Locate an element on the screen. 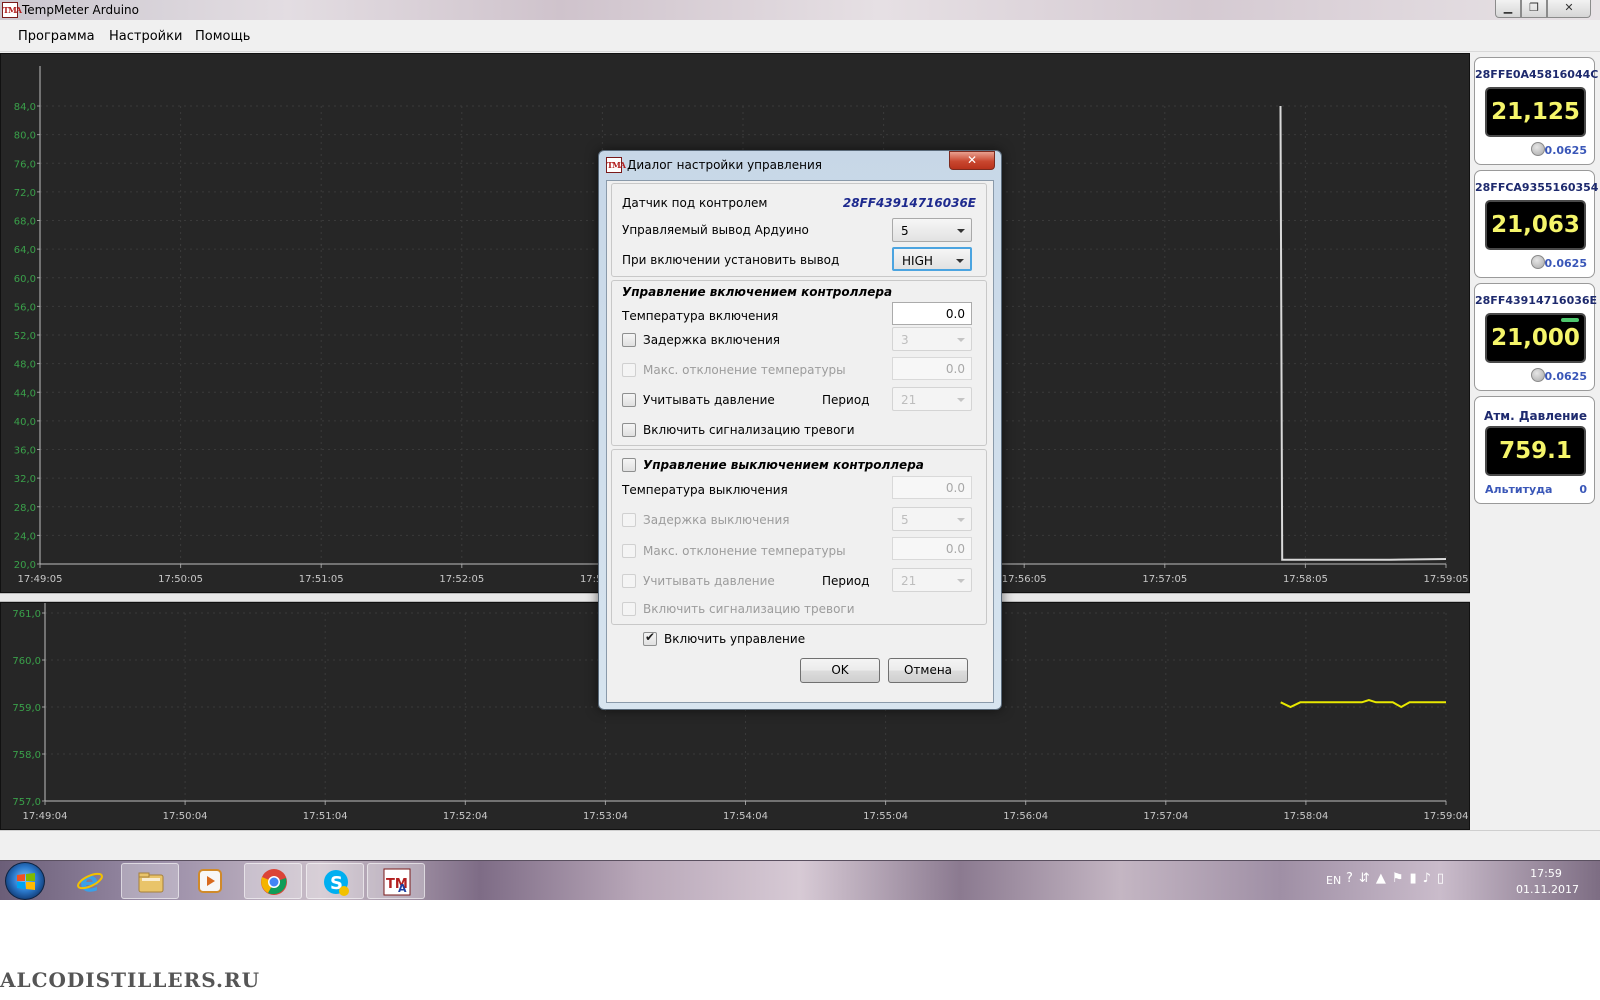 The width and height of the screenshot is (1600, 1000). maximize-button: ❐ is located at coordinates (1534, 9).